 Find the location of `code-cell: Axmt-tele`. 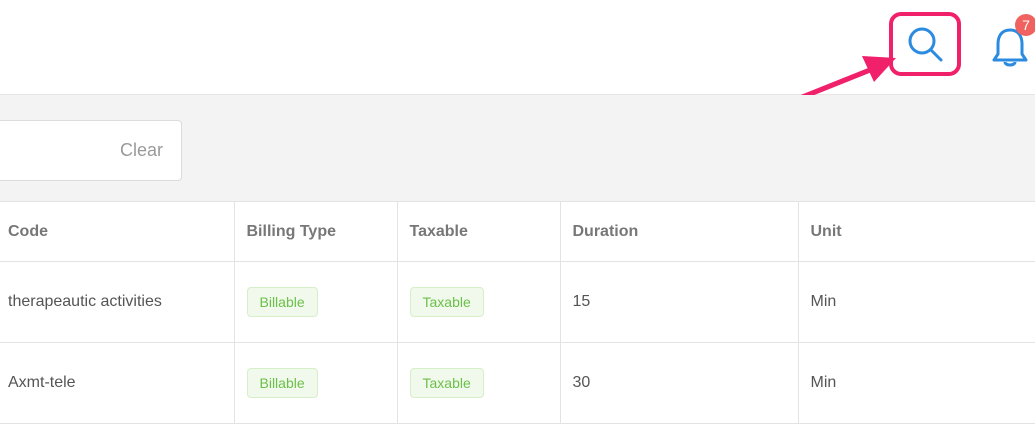

code-cell: Axmt-tele is located at coordinates (117, 383).